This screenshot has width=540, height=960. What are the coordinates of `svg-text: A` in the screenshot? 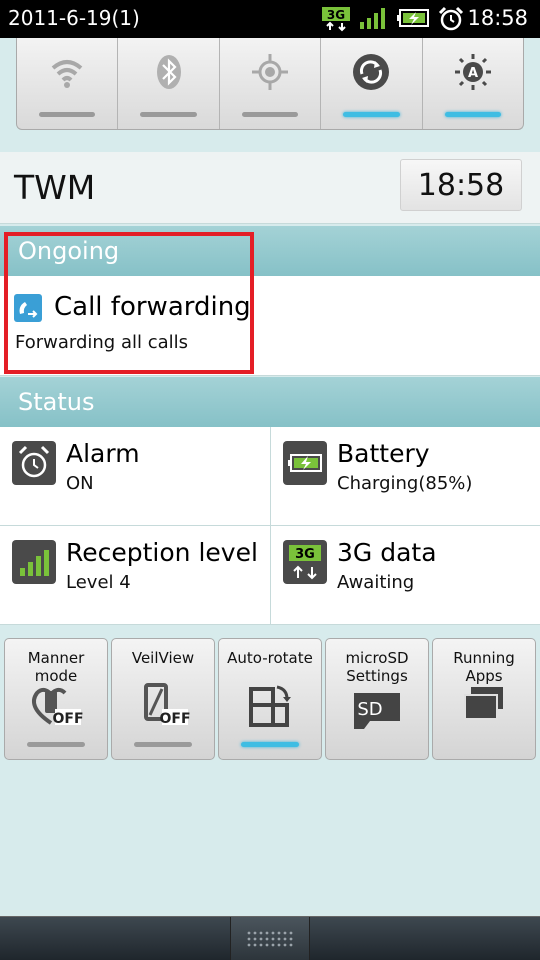 It's located at (473, 73).